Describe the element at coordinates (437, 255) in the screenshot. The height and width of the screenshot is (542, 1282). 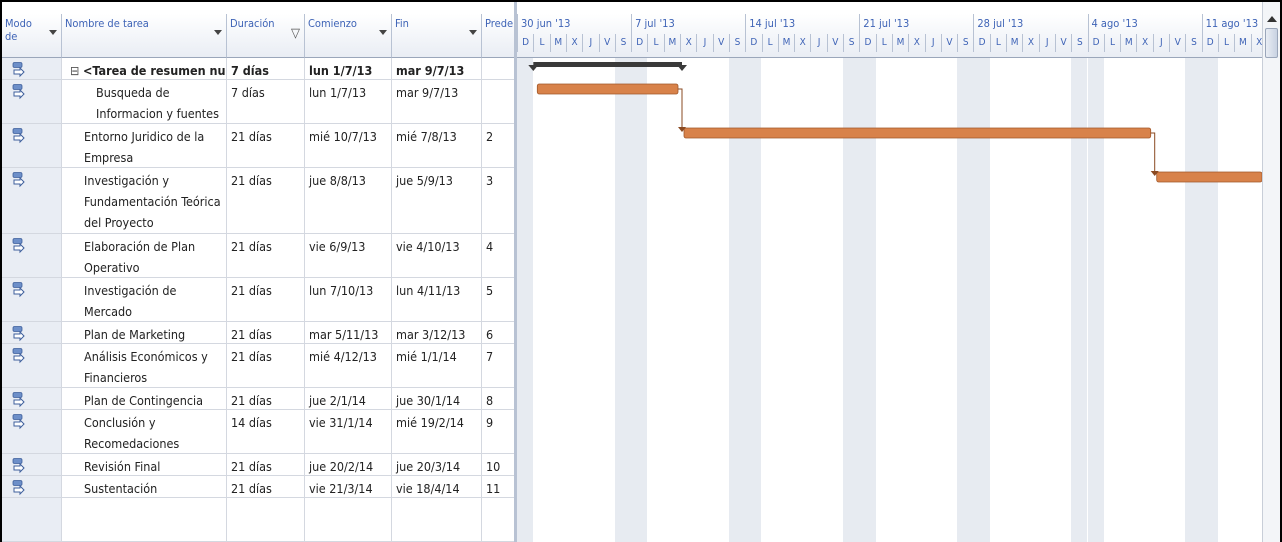
I see `task-end-cell: vie 4/10/13` at that location.